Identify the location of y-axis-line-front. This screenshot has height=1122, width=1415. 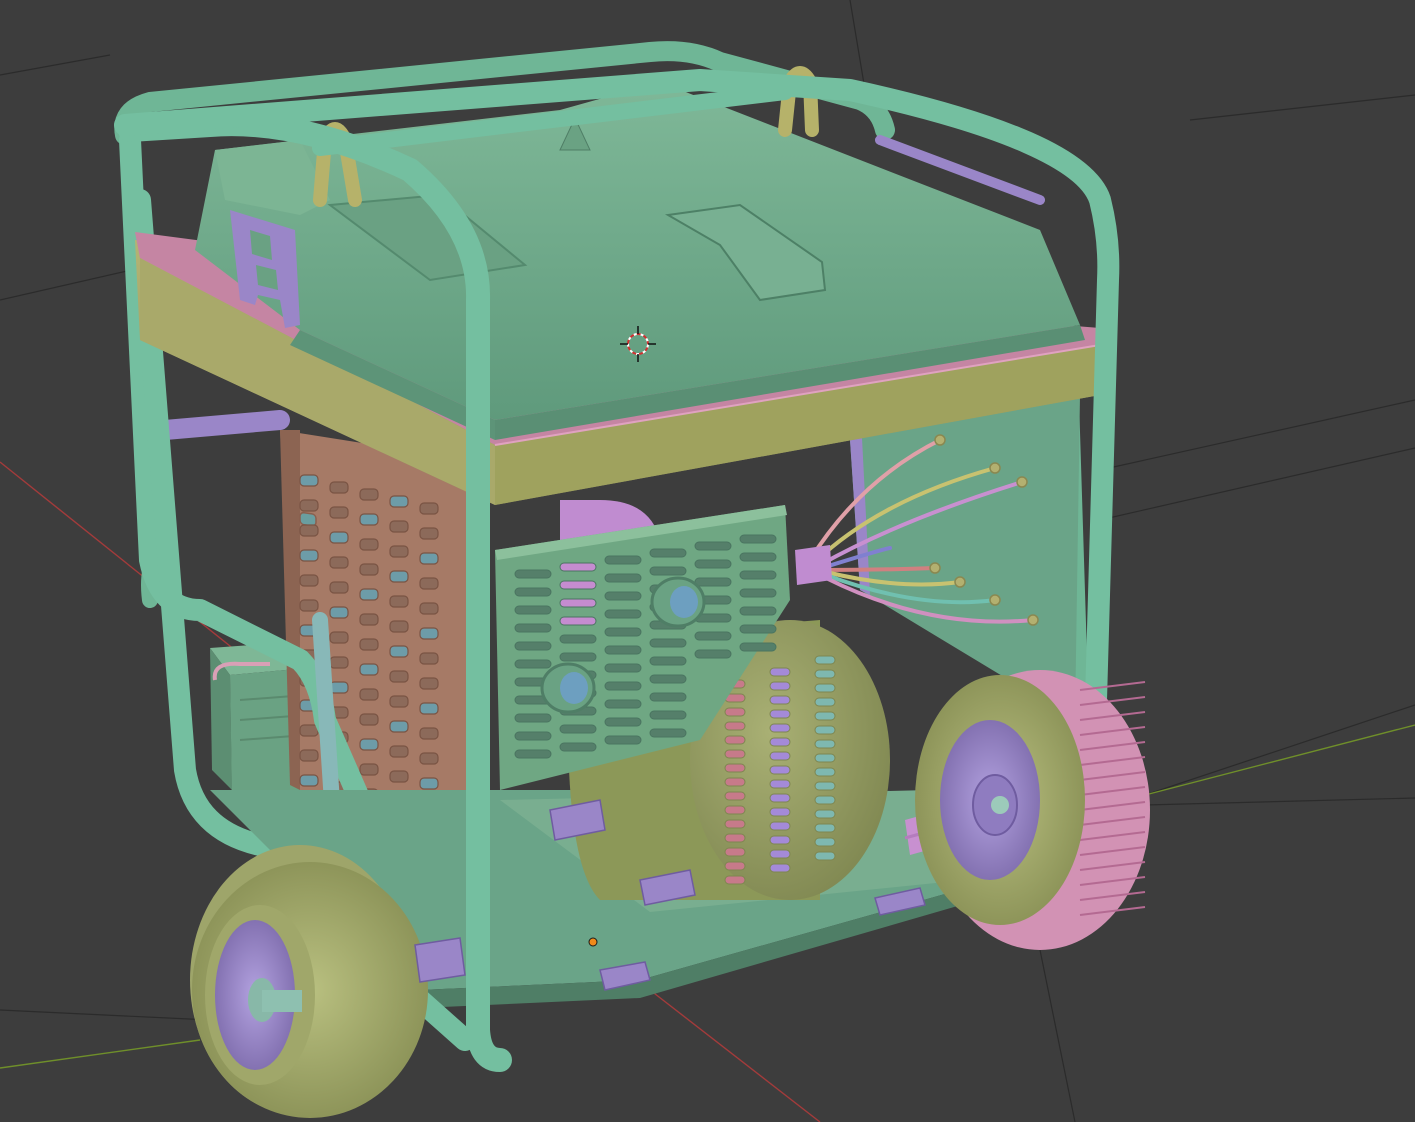
(100, 1054).